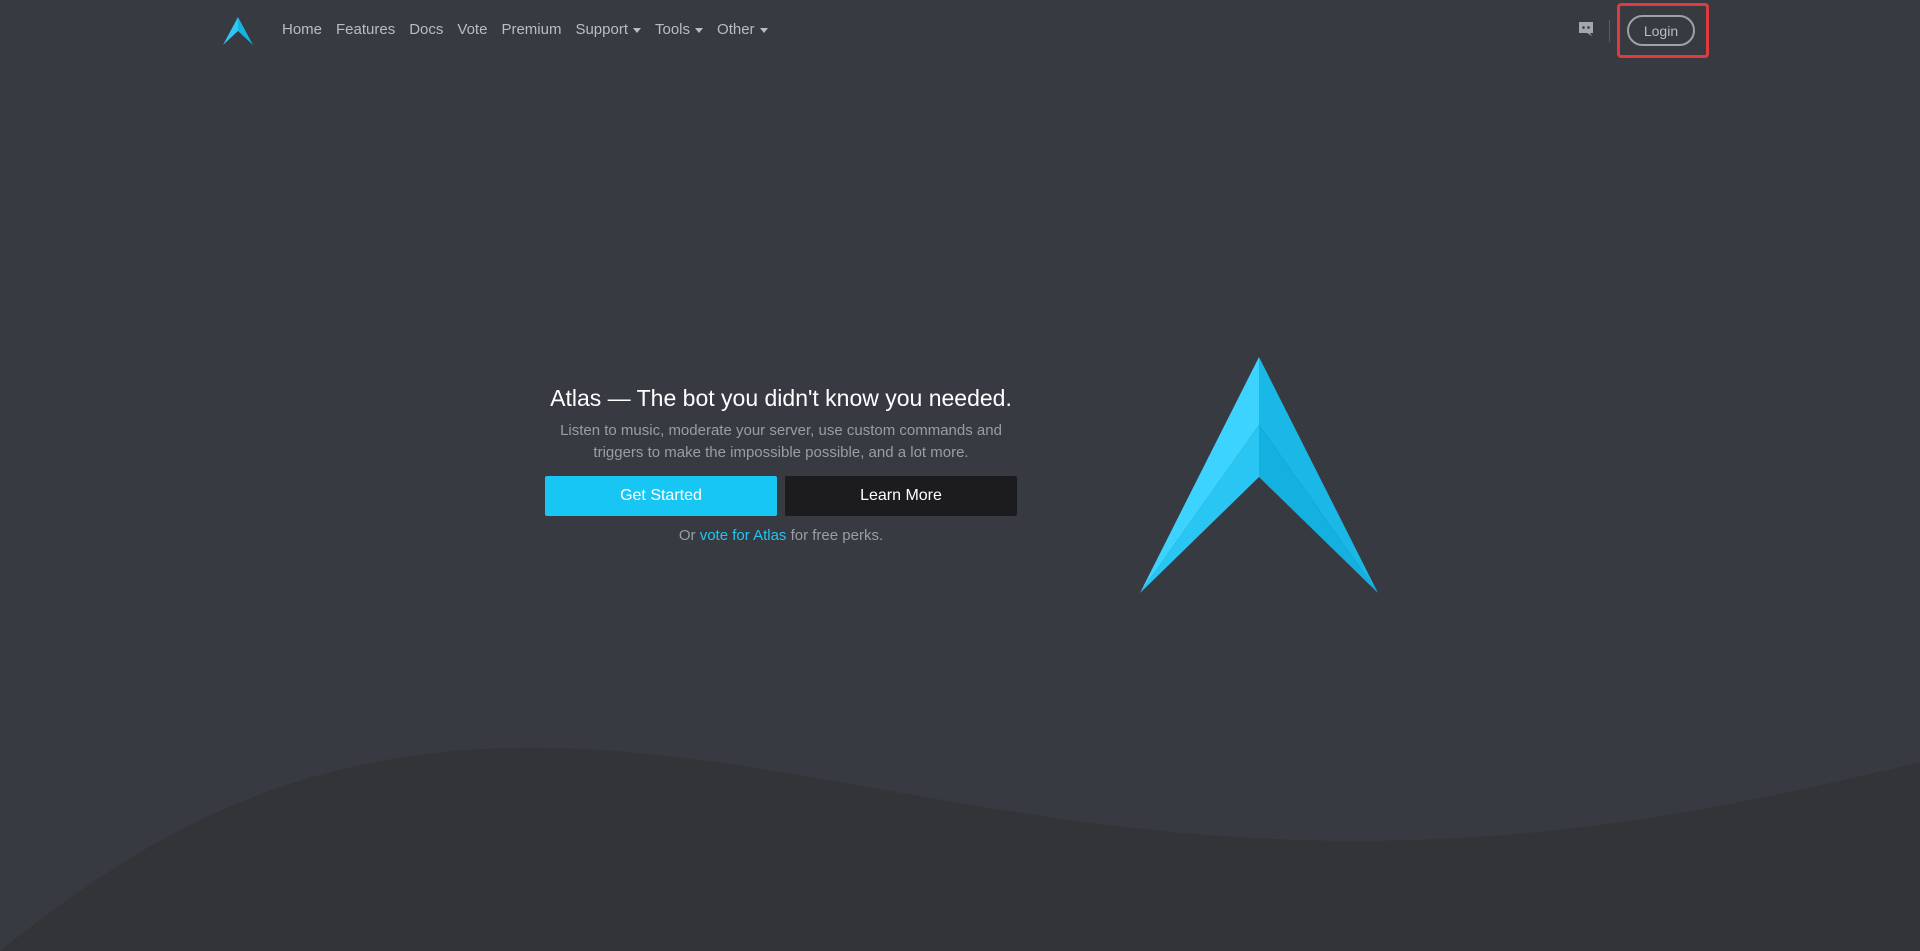 The height and width of the screenshot is (951, 1920). I want to click on learn-more-button: Learn More, so click(901, 496).